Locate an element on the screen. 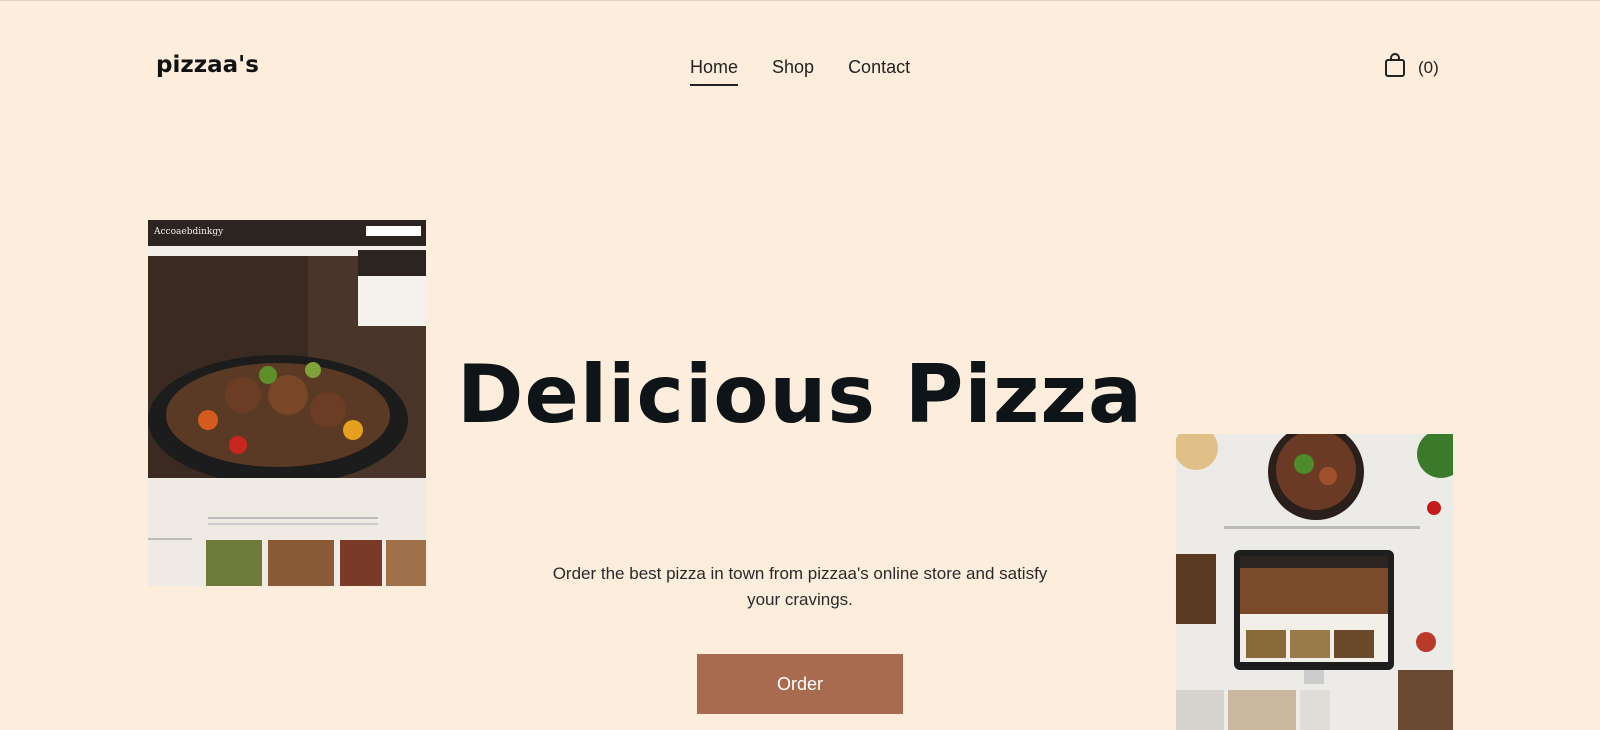 The width and height of the screenshot is (1600, 730). svg-text: Accoaebdinkgy is located at coordinates (188, 232).